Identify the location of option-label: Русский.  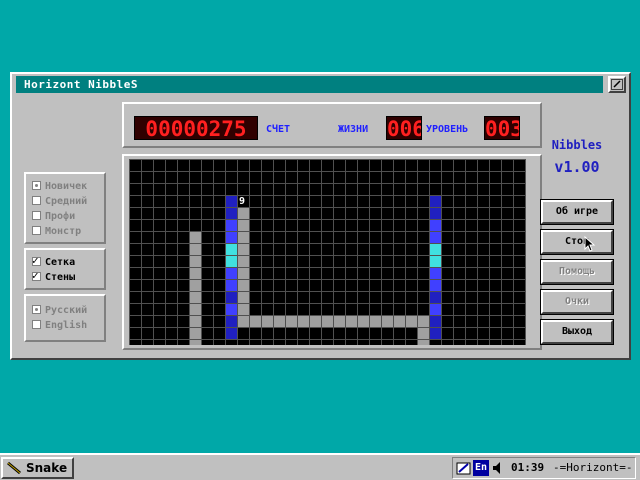
(66, 310).